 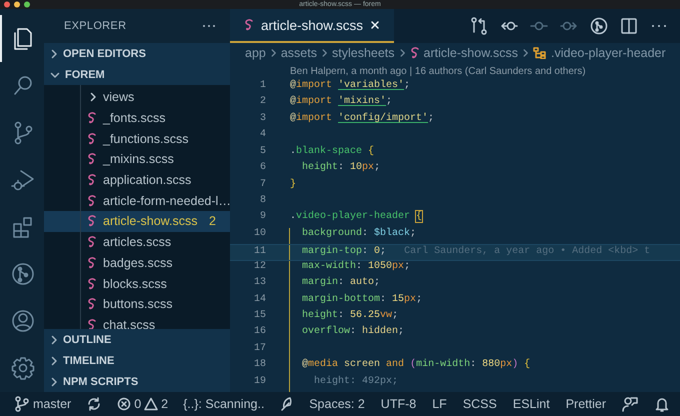 I want to click on code-line: .blank-space {, so click(x=332, y=152).